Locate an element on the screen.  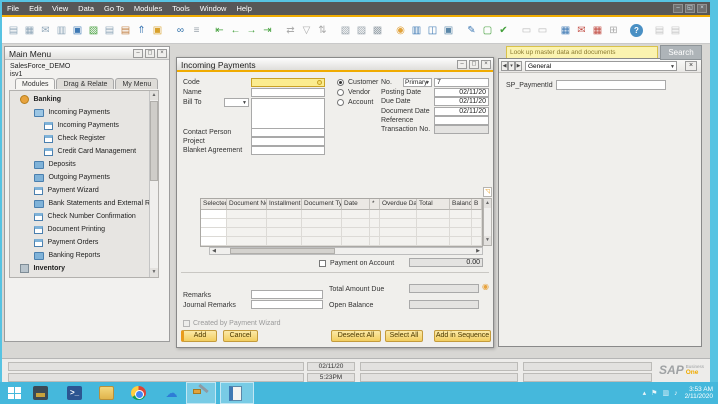
expand-table-icon: ◹ is located at coordinates (487, 192).